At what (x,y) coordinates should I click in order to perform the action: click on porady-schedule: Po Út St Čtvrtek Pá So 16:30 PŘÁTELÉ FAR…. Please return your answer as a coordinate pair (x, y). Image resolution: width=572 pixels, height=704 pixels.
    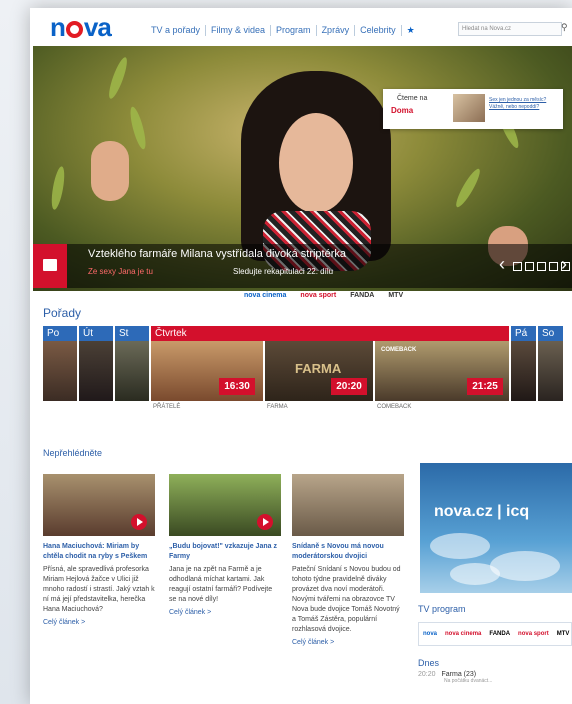
    Looking at the image, I should click on (303, 371).